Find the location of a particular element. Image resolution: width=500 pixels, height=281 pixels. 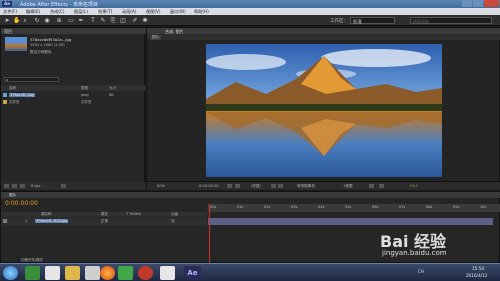

current-time-indicator is located at coordinates (209, 234).